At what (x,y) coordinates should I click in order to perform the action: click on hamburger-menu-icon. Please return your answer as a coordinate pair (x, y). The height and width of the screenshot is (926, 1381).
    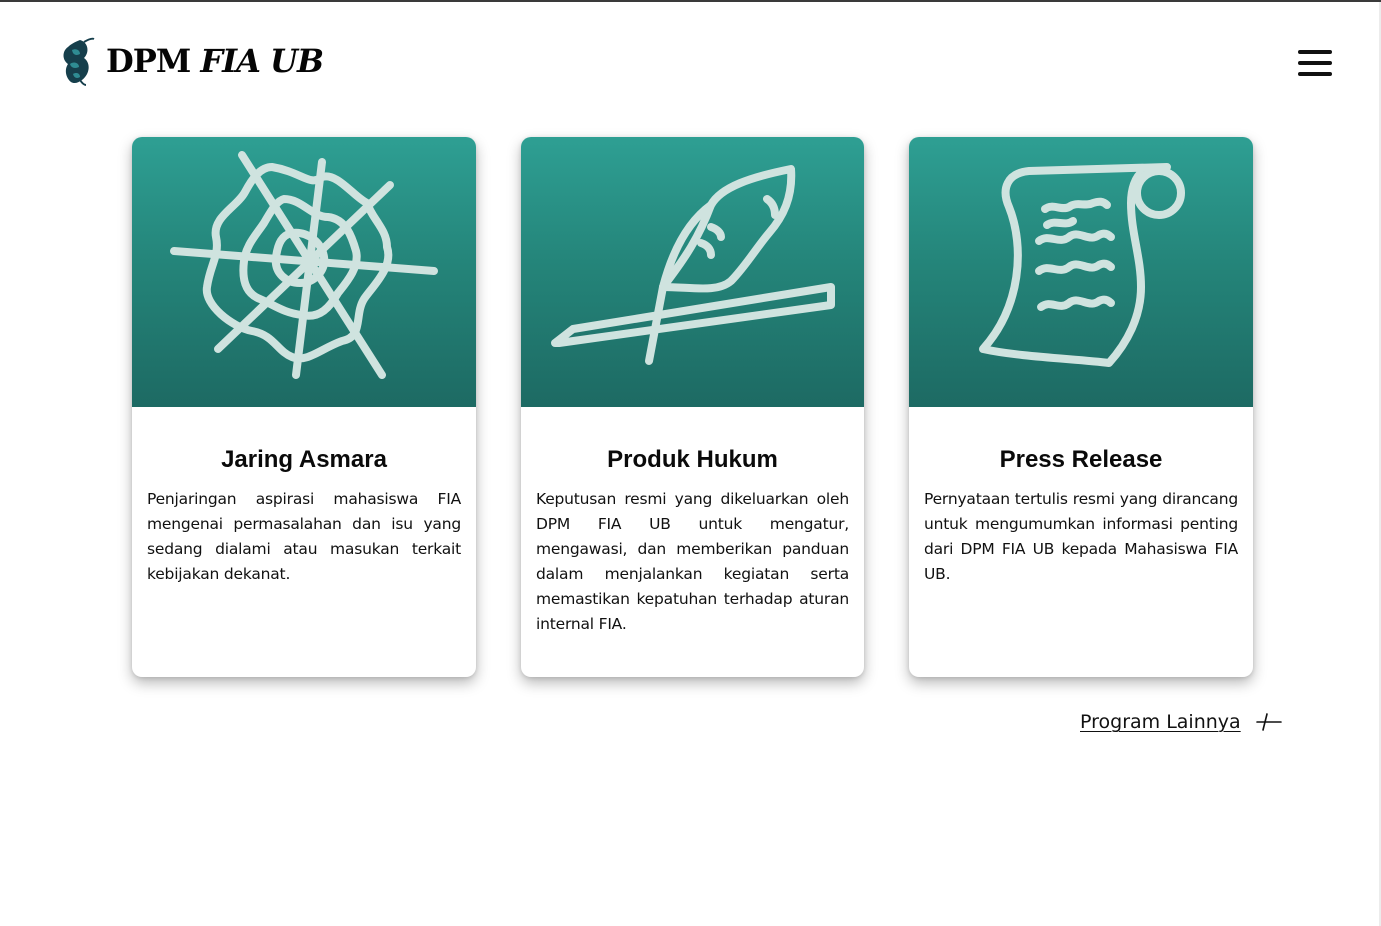
    Looking at the image, I should click on (1315, 63).